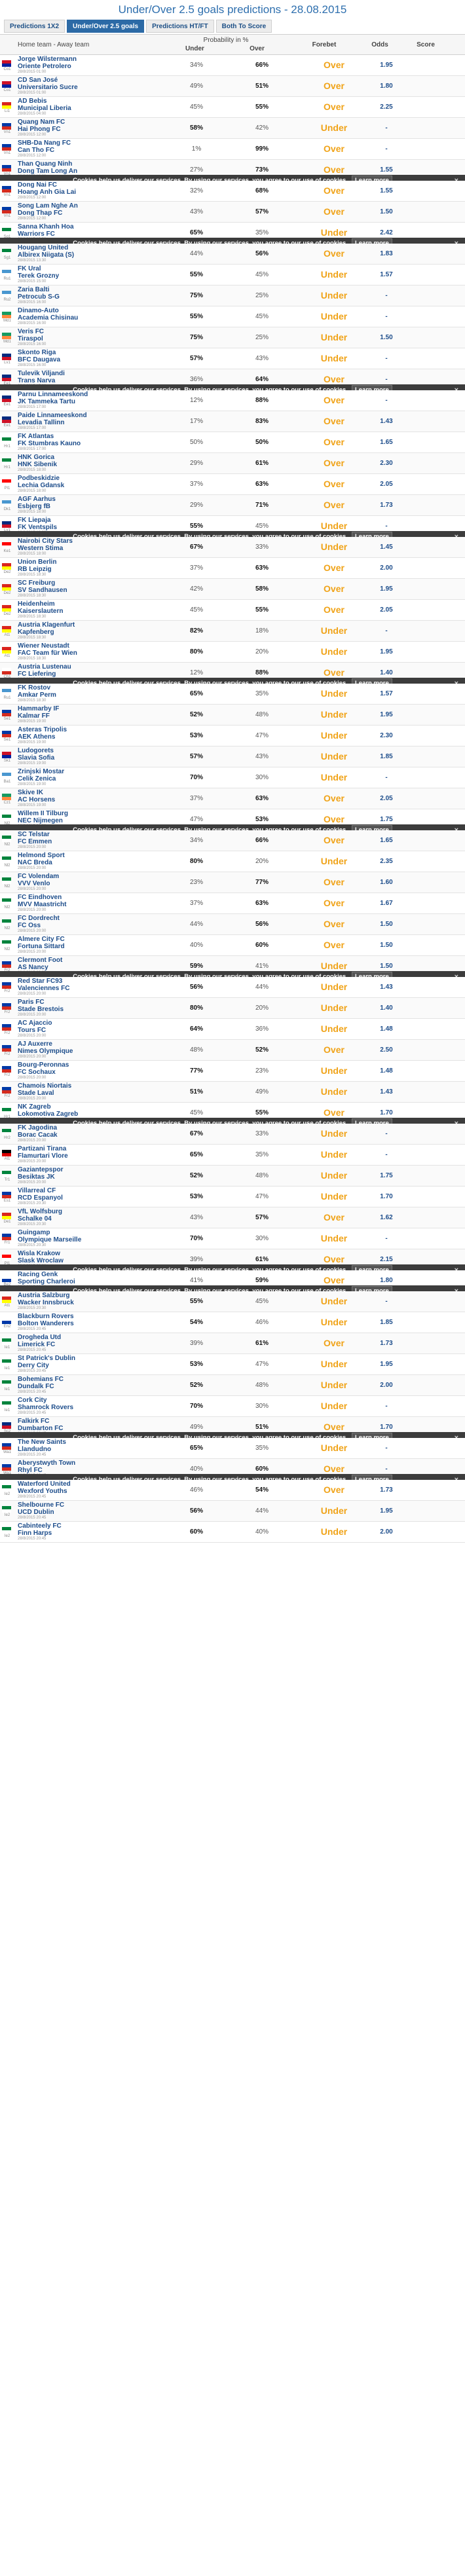 The height and width of the screenshot is (2576, 465). Describe the element at coordinates (39, 129) in the screenshot. I see `away-team: Hai Phong FC` at that location.